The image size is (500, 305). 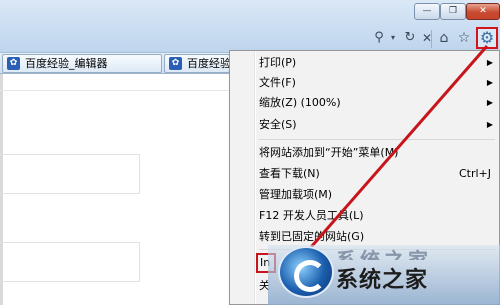 I want to click on search-icon: ⚲, so click(x=379, y=38).